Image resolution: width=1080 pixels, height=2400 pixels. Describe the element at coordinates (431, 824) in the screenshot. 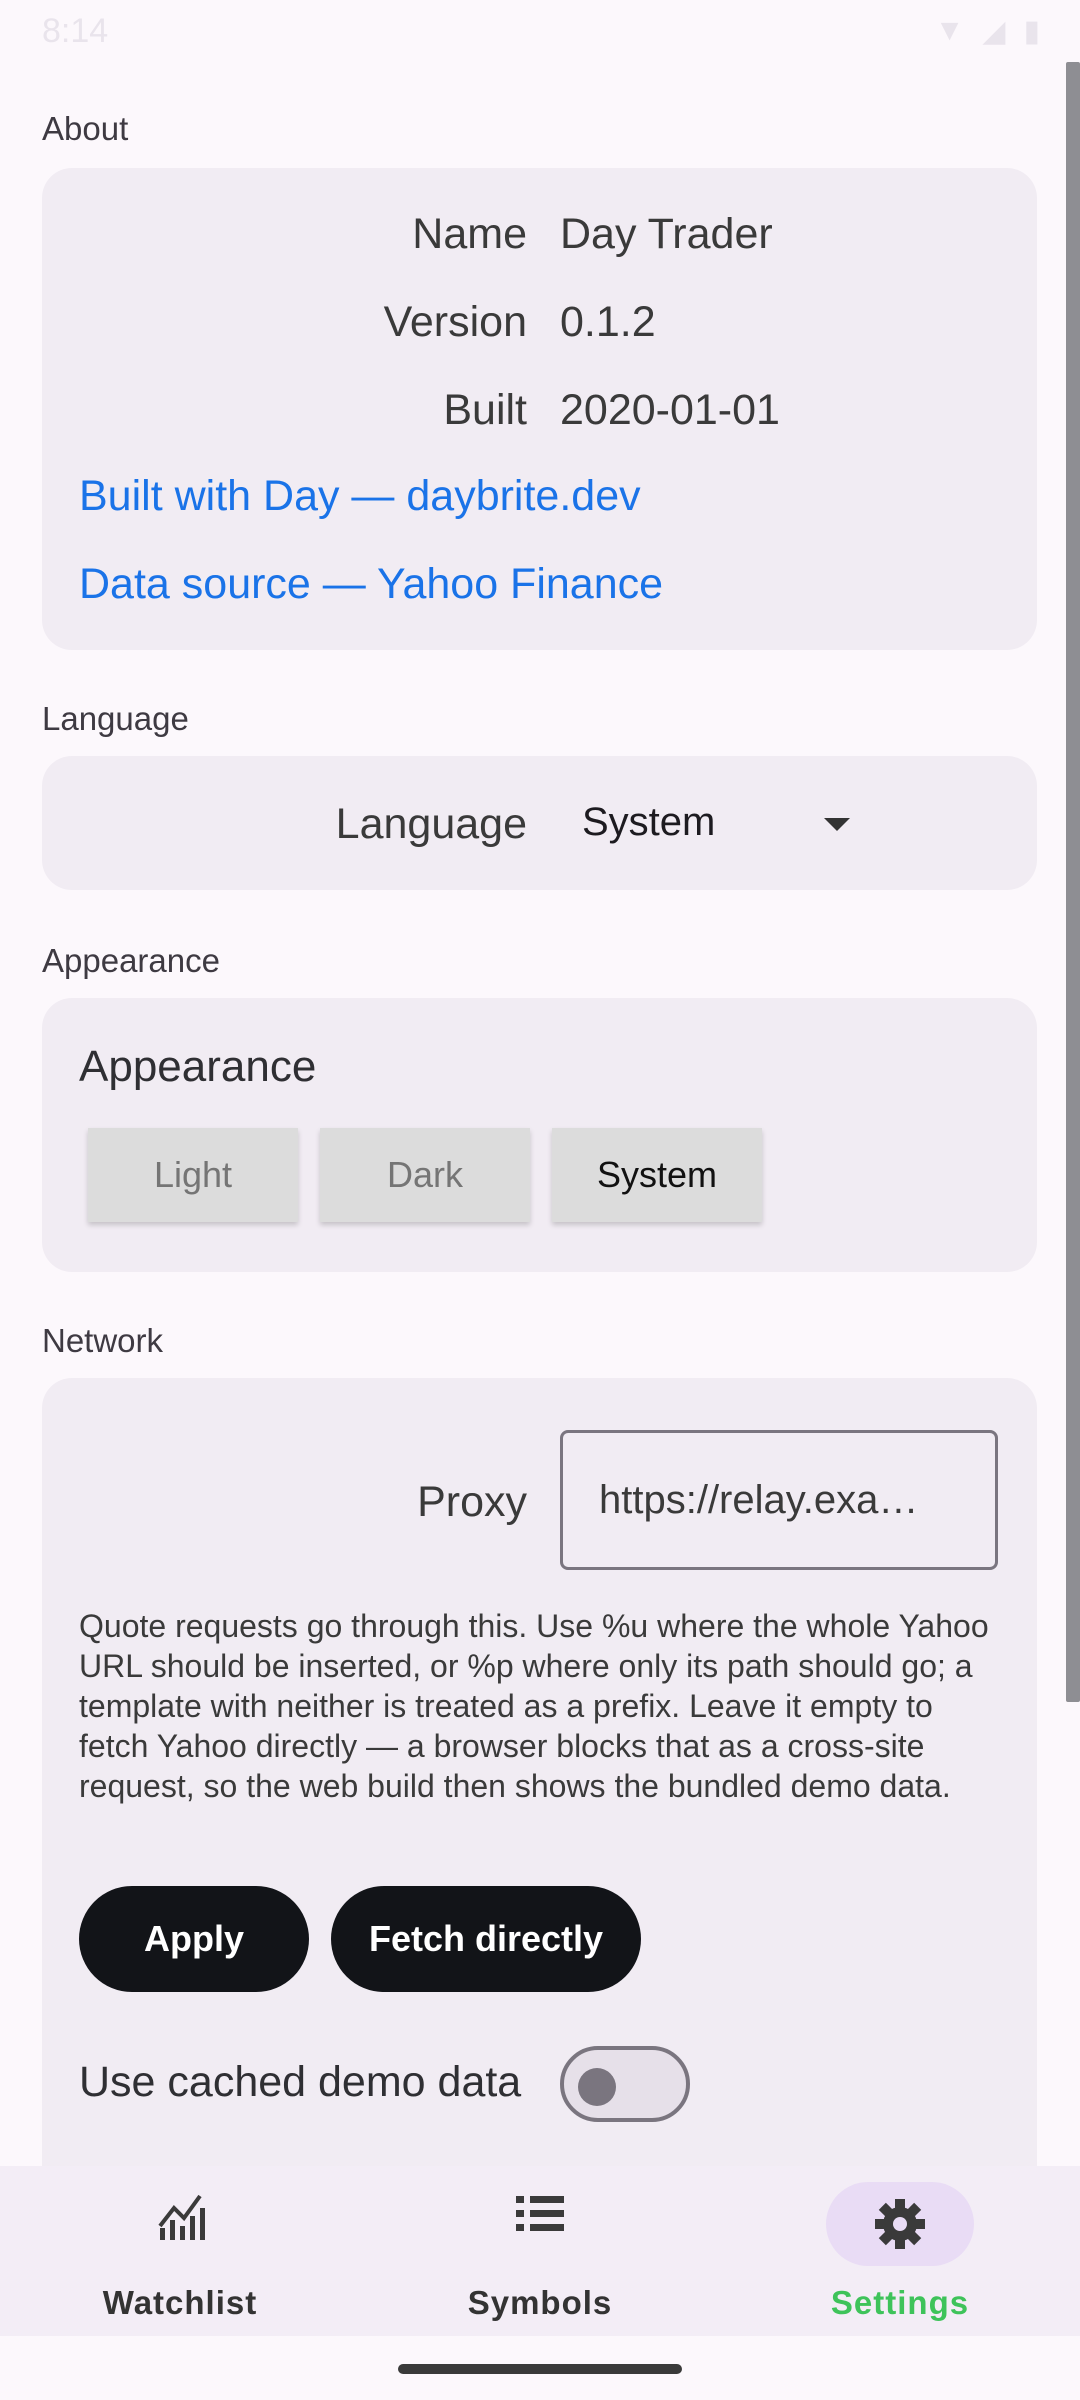

I see `language-label: Language` at that location.